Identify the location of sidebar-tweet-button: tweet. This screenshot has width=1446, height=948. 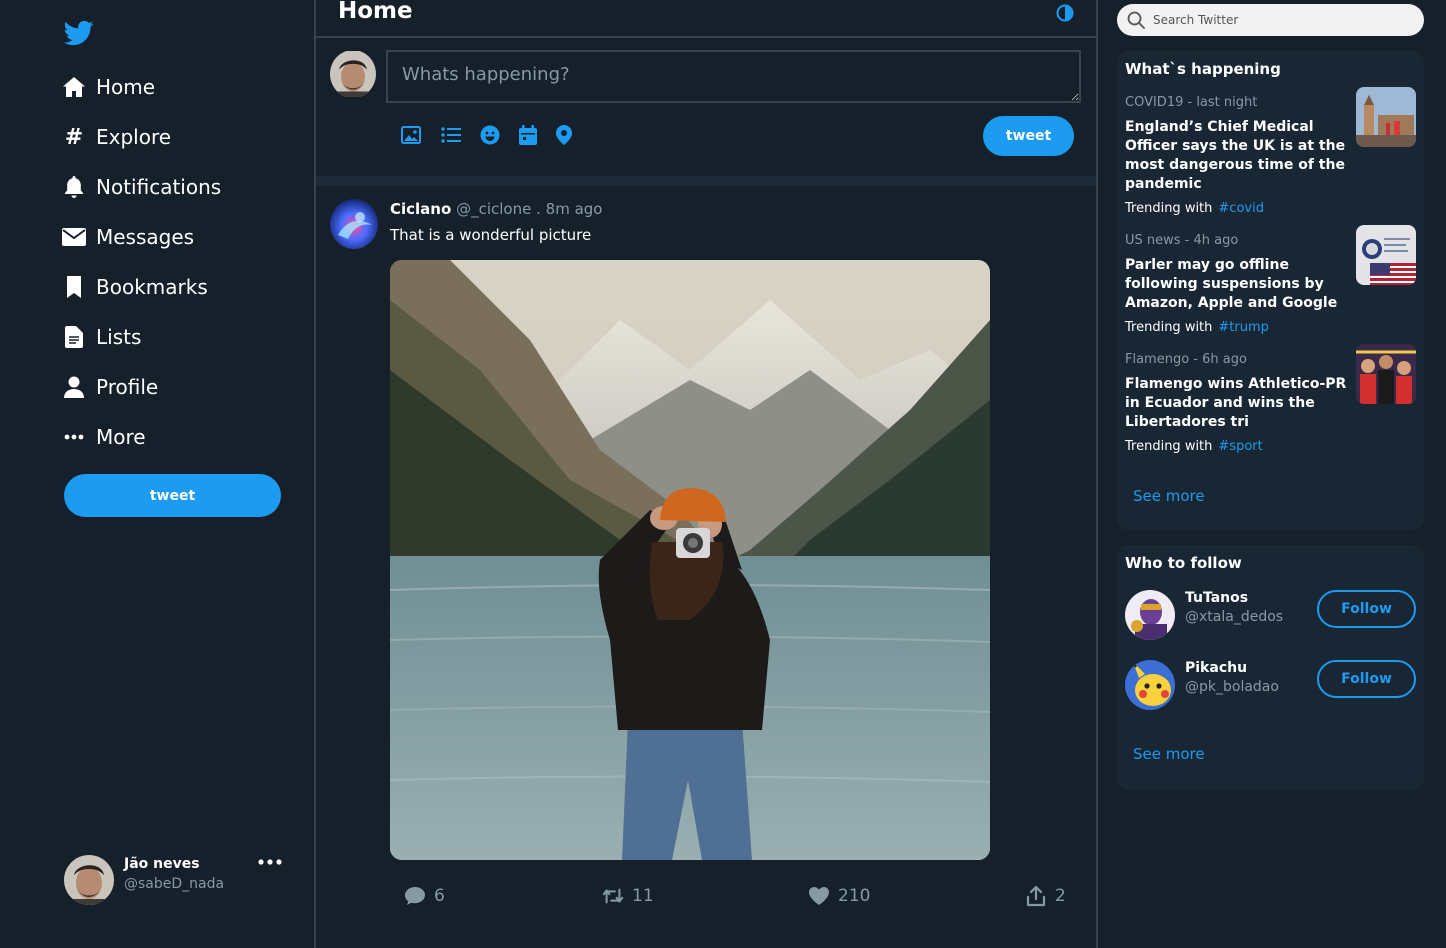
(172, 495).